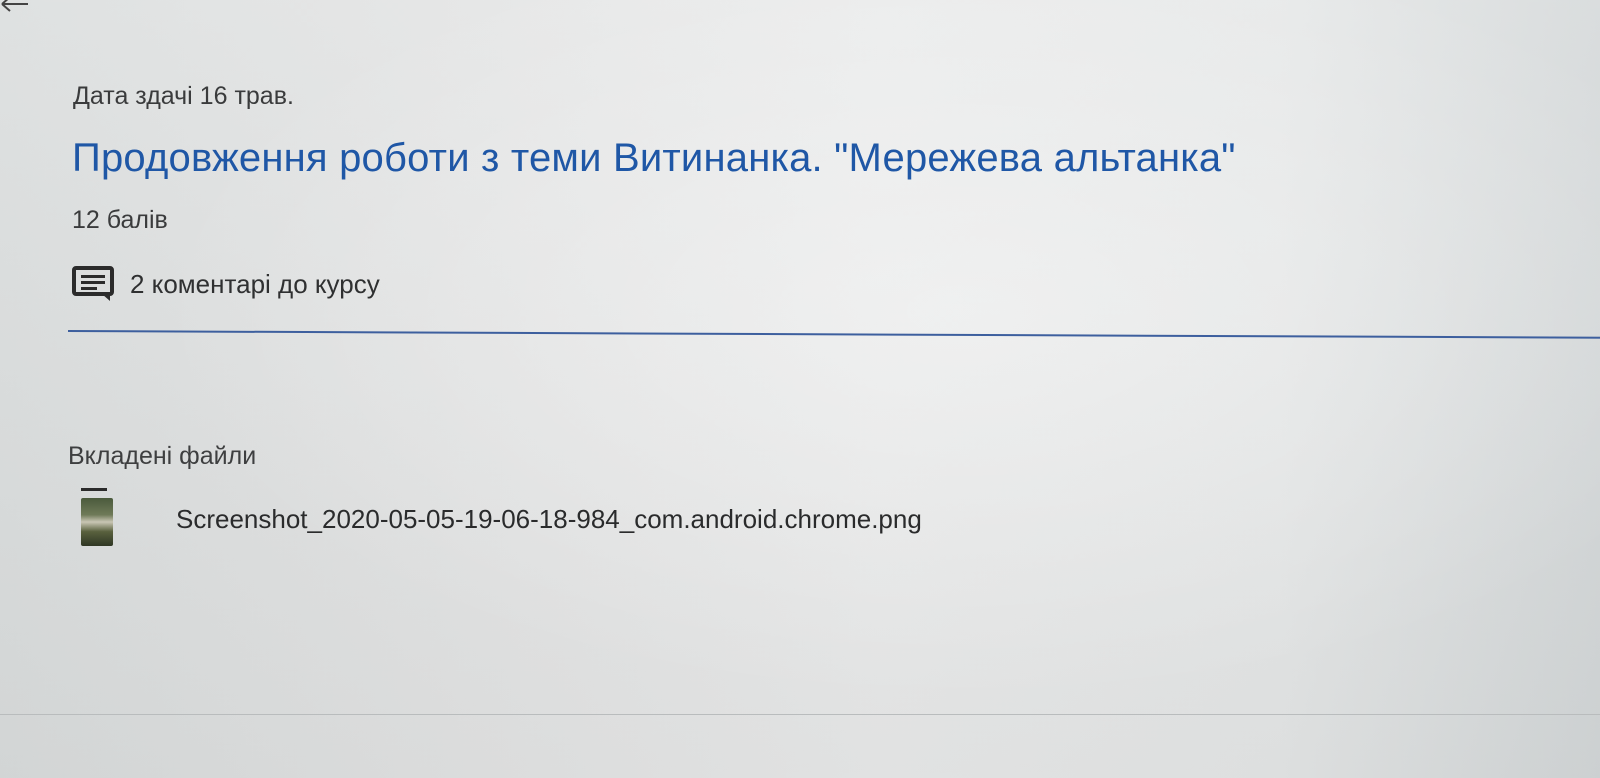 The image size is (1600, 778). Describe the element at coordinates (162, 456) in the screenshot. I see `attachments-heading: Вкладені файли` at that location.